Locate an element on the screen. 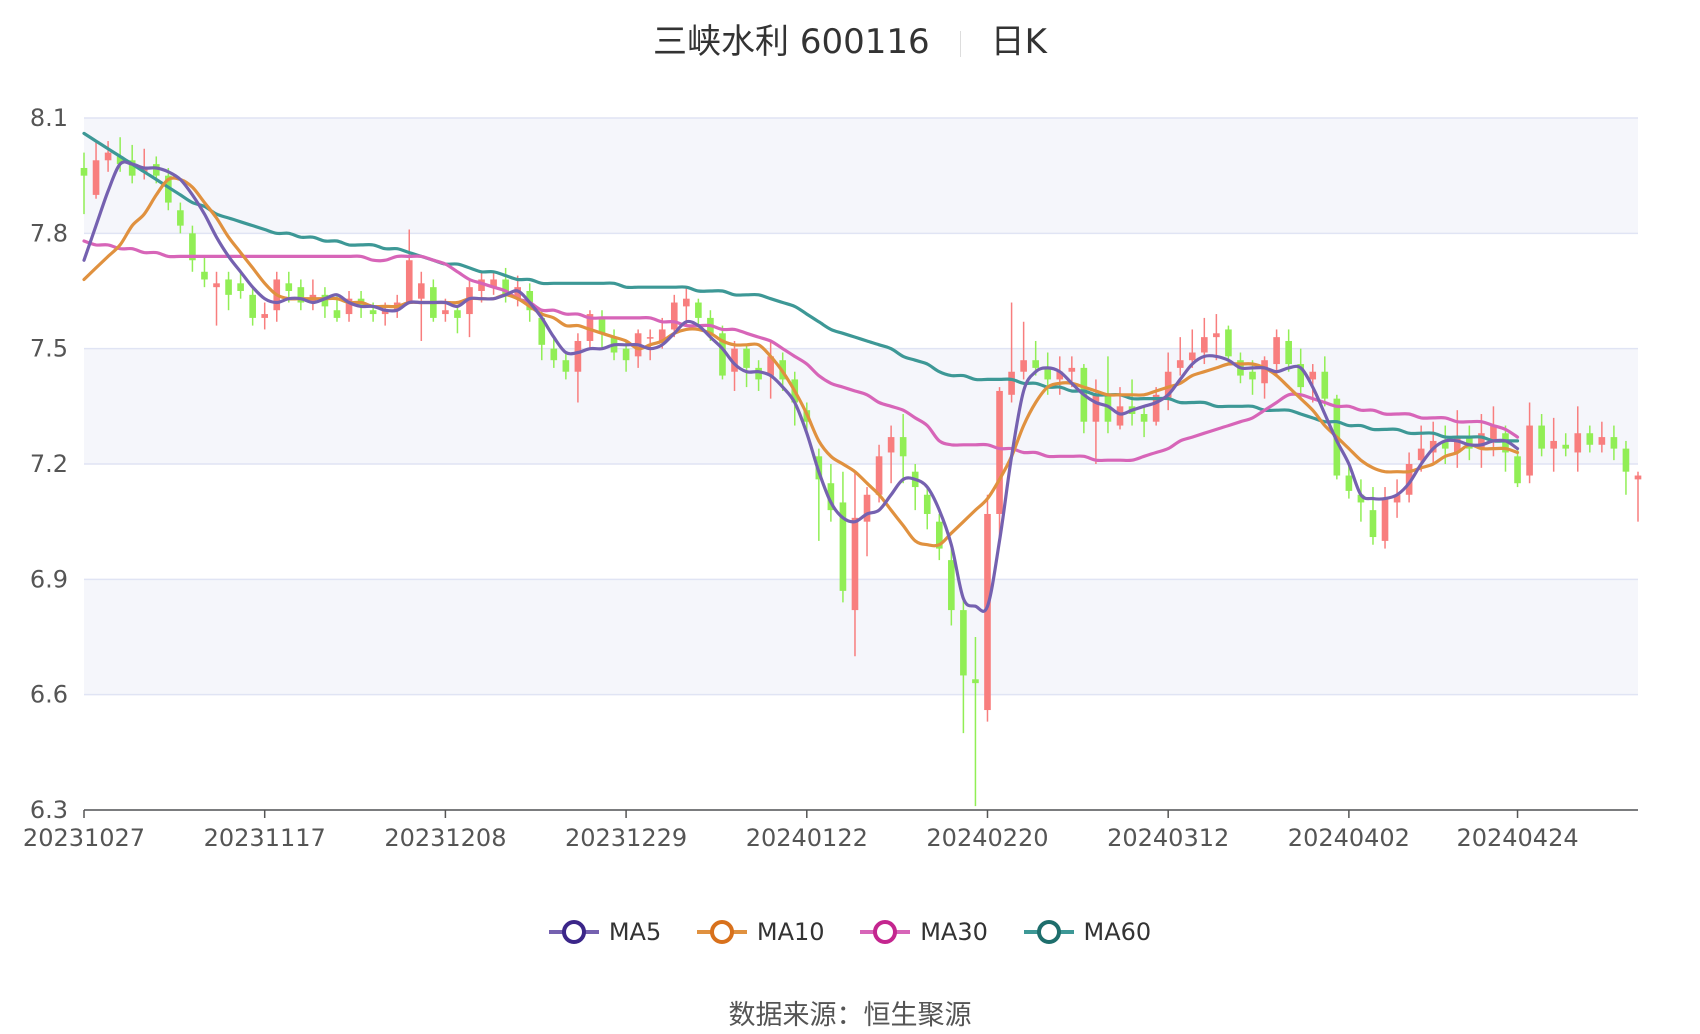 This screenshot has width=1700, height=1034. legend-ma10-icon is located at coordinates (721, 932).